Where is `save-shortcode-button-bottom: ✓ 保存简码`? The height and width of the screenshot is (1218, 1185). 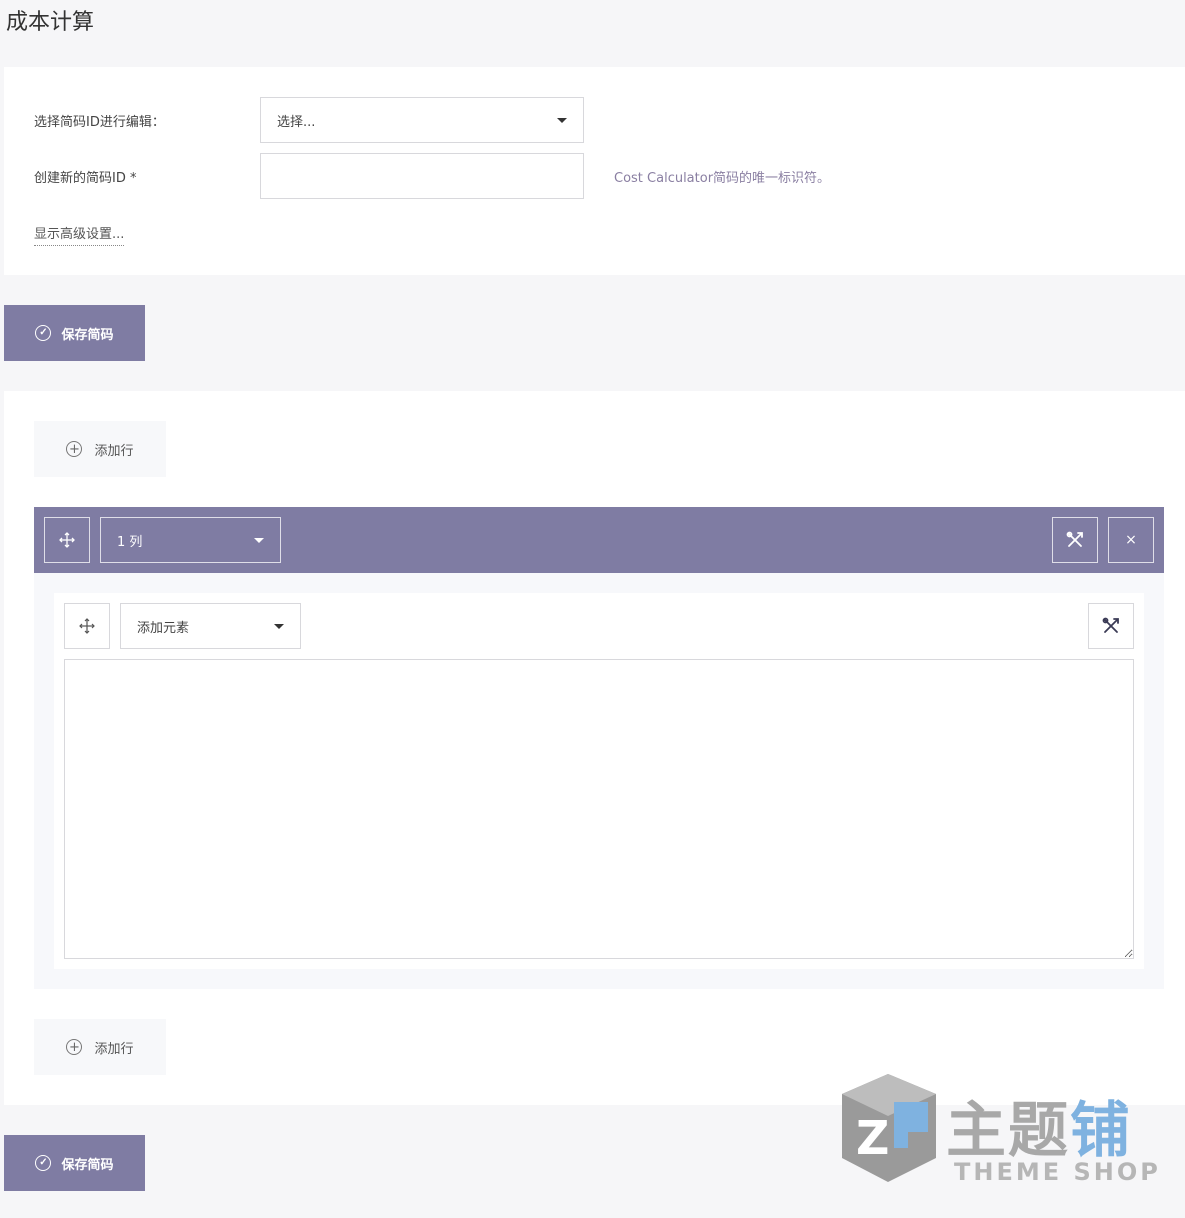
save-shortcode-button-bottom: ✓ 保存简码 is located at coordinates (74, 1163).